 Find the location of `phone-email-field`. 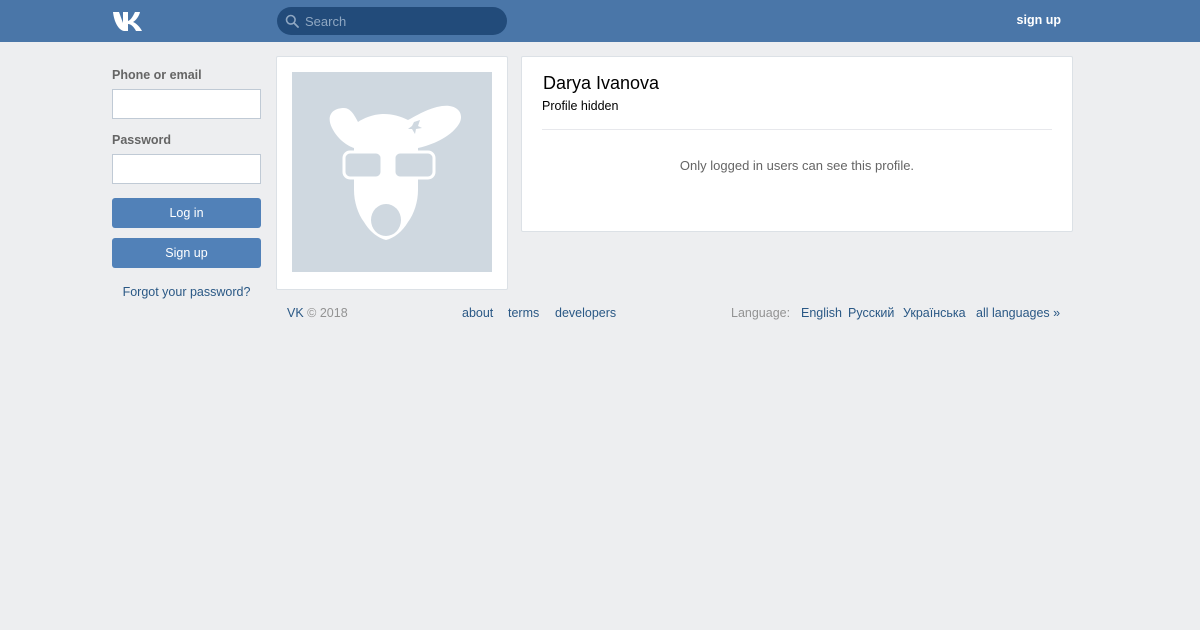

phone-email-field is located at coordinates (186, 104).